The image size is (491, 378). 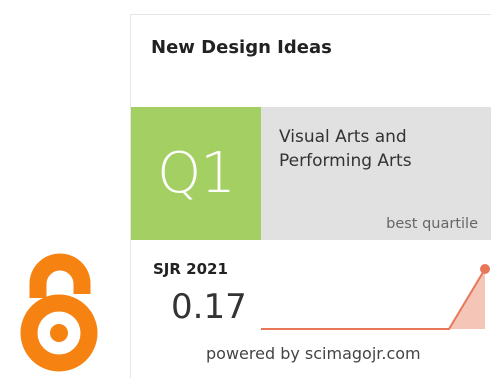 I want to click on subject-area-line-2: Performing Arts, so click(x=345, y=161).